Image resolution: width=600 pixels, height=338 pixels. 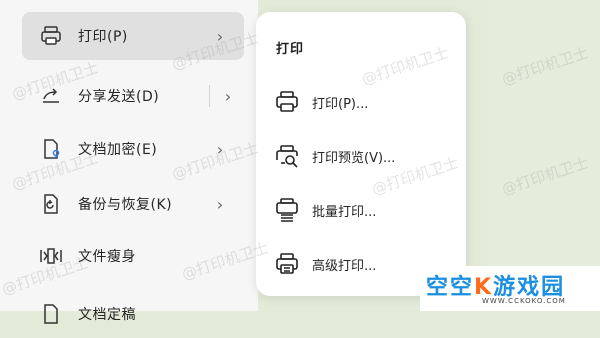 What do you see at coordinates (103, 37) in the screenshot?
I see `menu-item-label: 打印(P)` at bounding box center [103, 37].